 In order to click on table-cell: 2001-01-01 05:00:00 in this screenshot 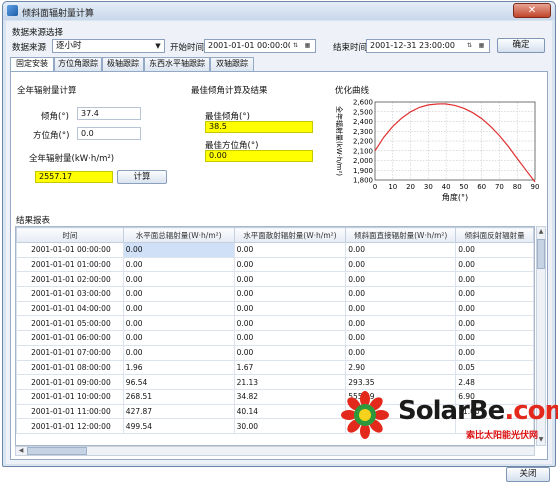, I will do `click(70, 323)`.